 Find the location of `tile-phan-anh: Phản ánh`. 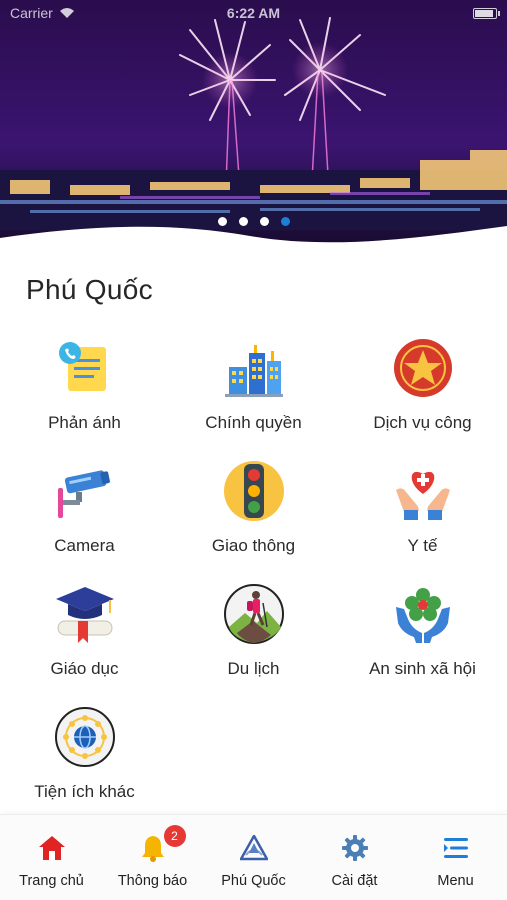

tile-phan-anh: Phản ánh is located at coordinates (84, 390).